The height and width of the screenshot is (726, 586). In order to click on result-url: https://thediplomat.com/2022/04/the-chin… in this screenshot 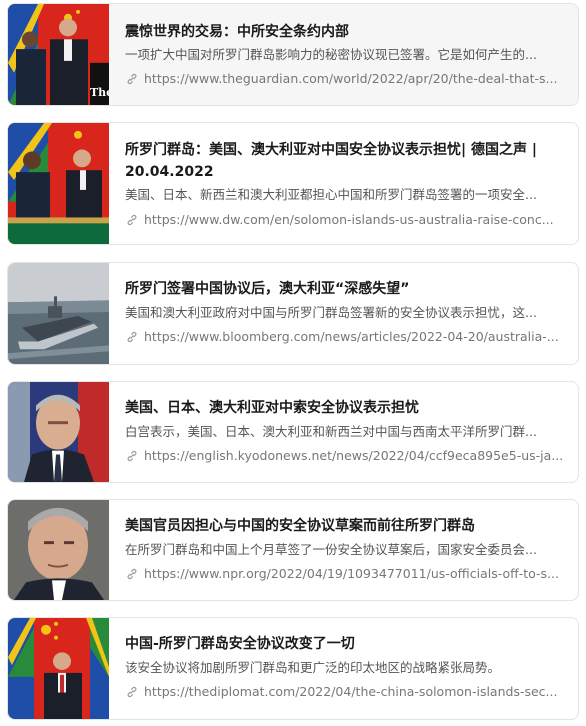, I will do `click(344, 692)`.